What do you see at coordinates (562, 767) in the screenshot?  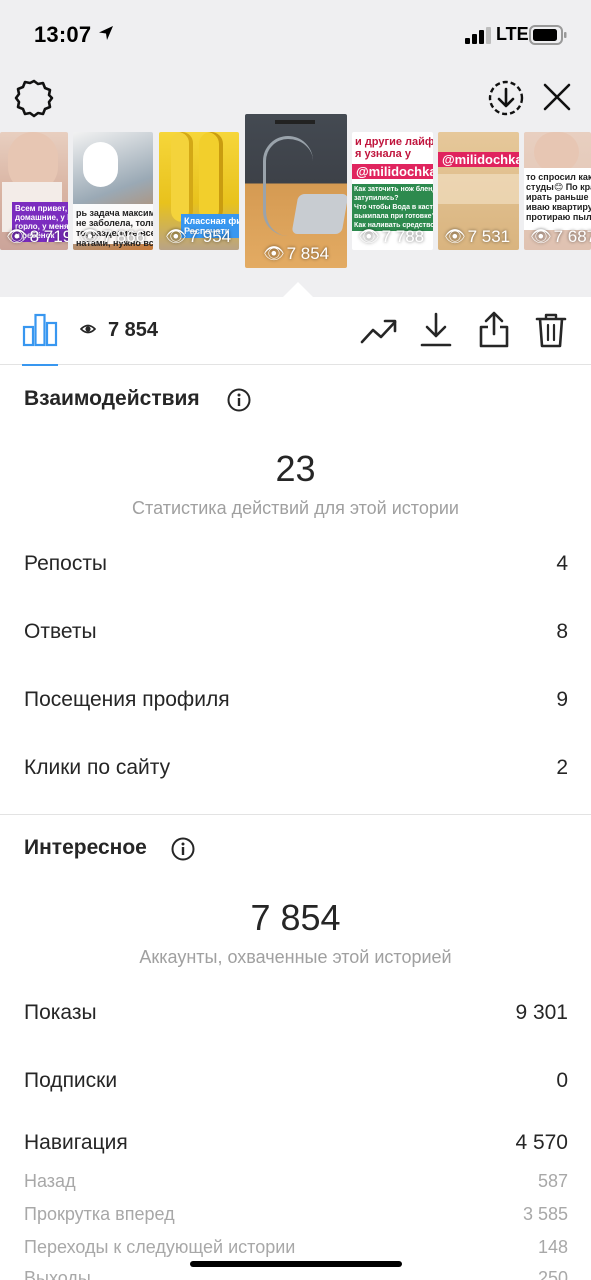 I see `row-value: 2` at bounding box center [562, 767].